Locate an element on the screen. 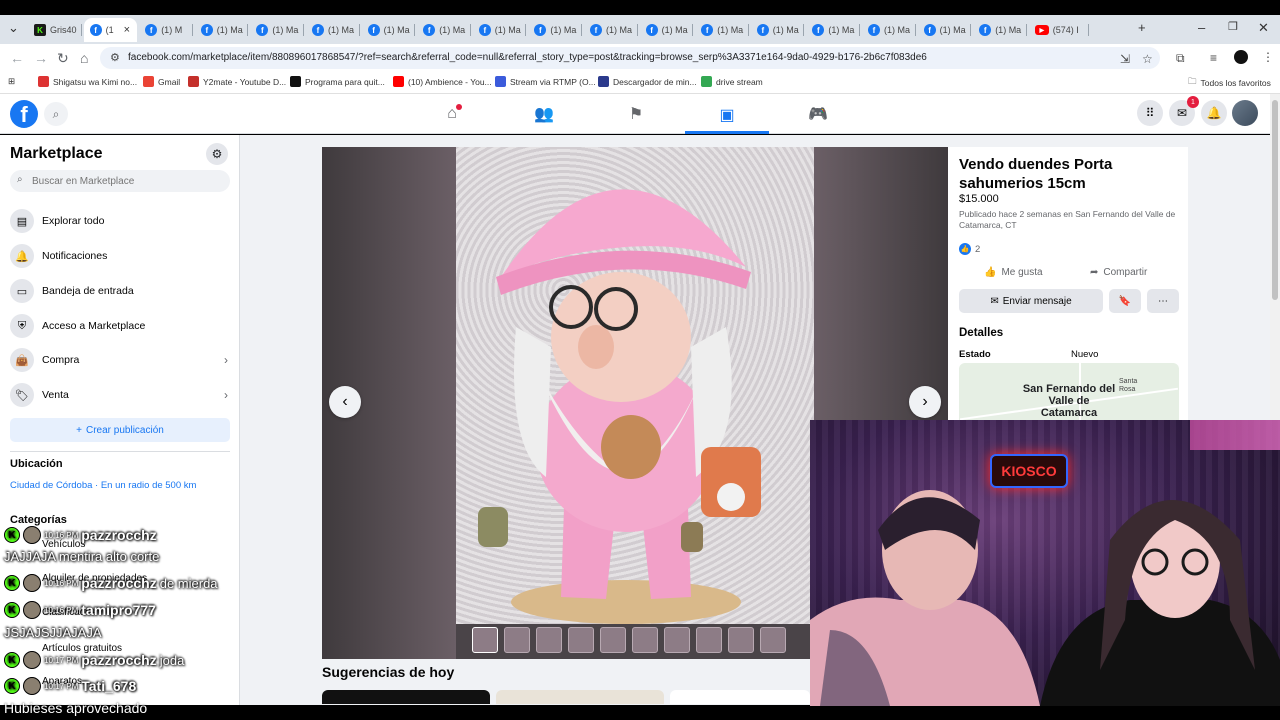  reading-list-icon: ≡ is located at coordinates (1213, 58).